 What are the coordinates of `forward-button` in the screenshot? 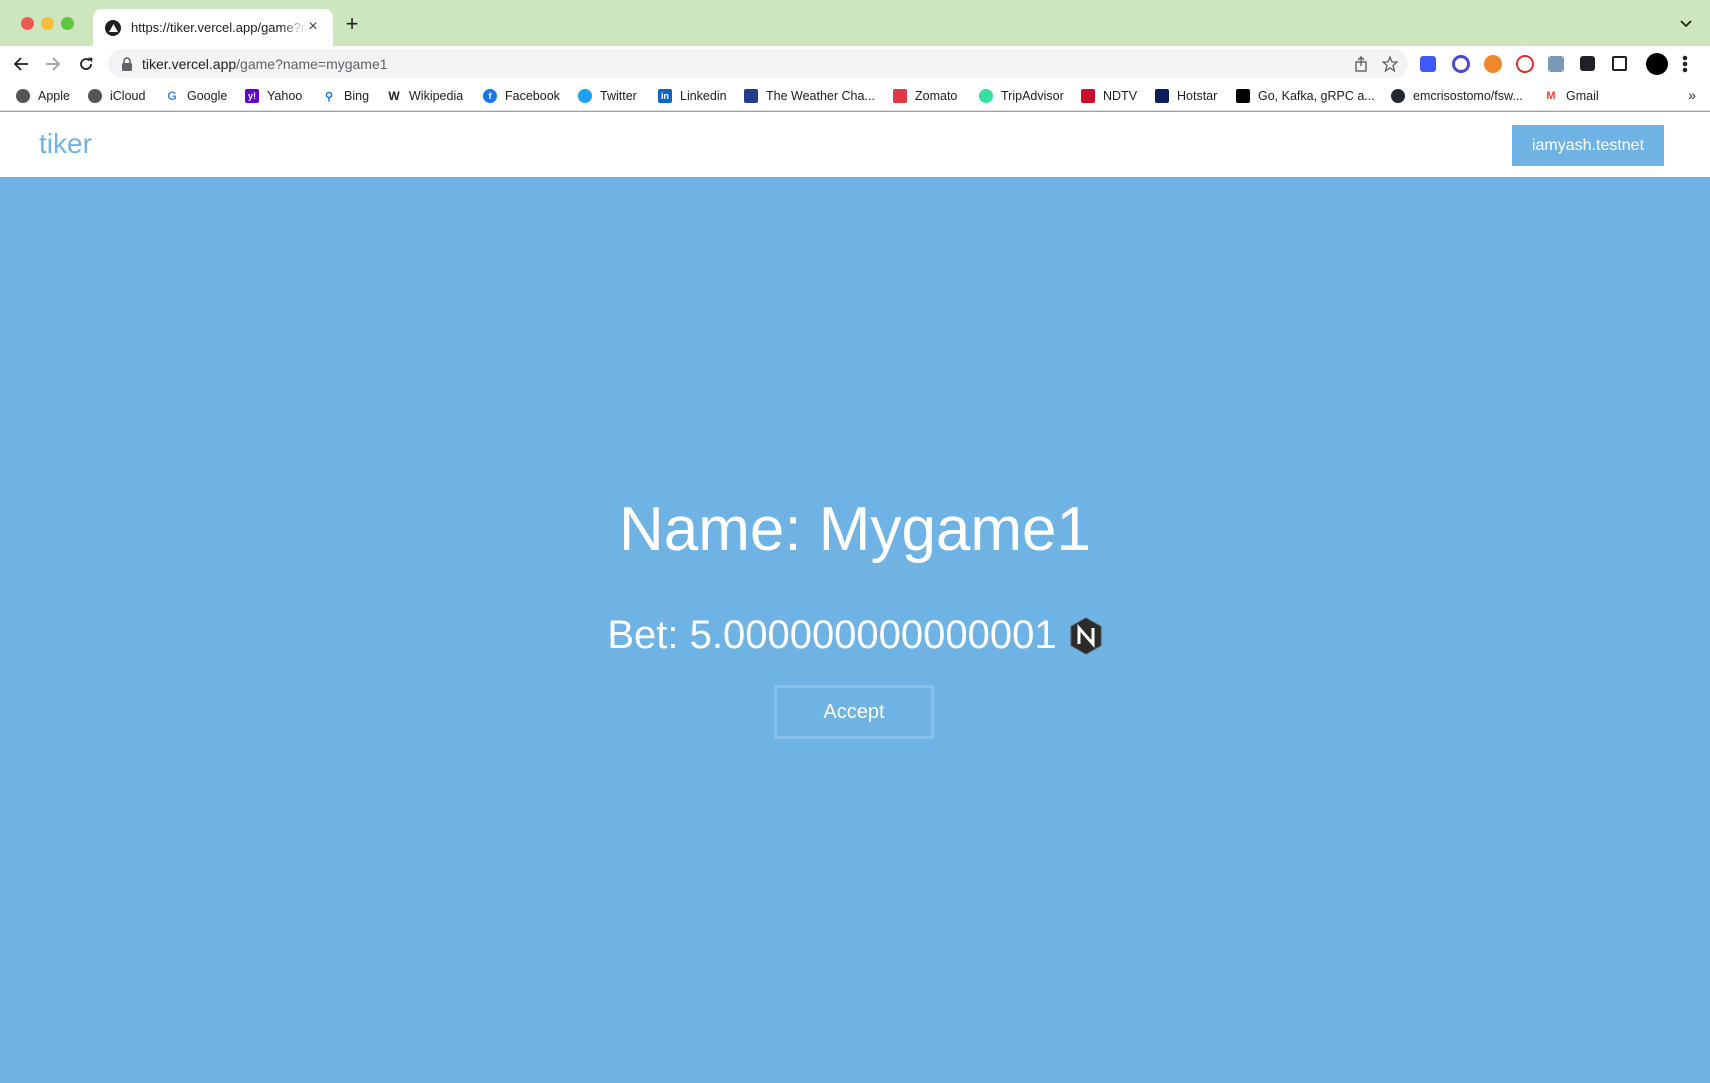 It's located at (53, 64).